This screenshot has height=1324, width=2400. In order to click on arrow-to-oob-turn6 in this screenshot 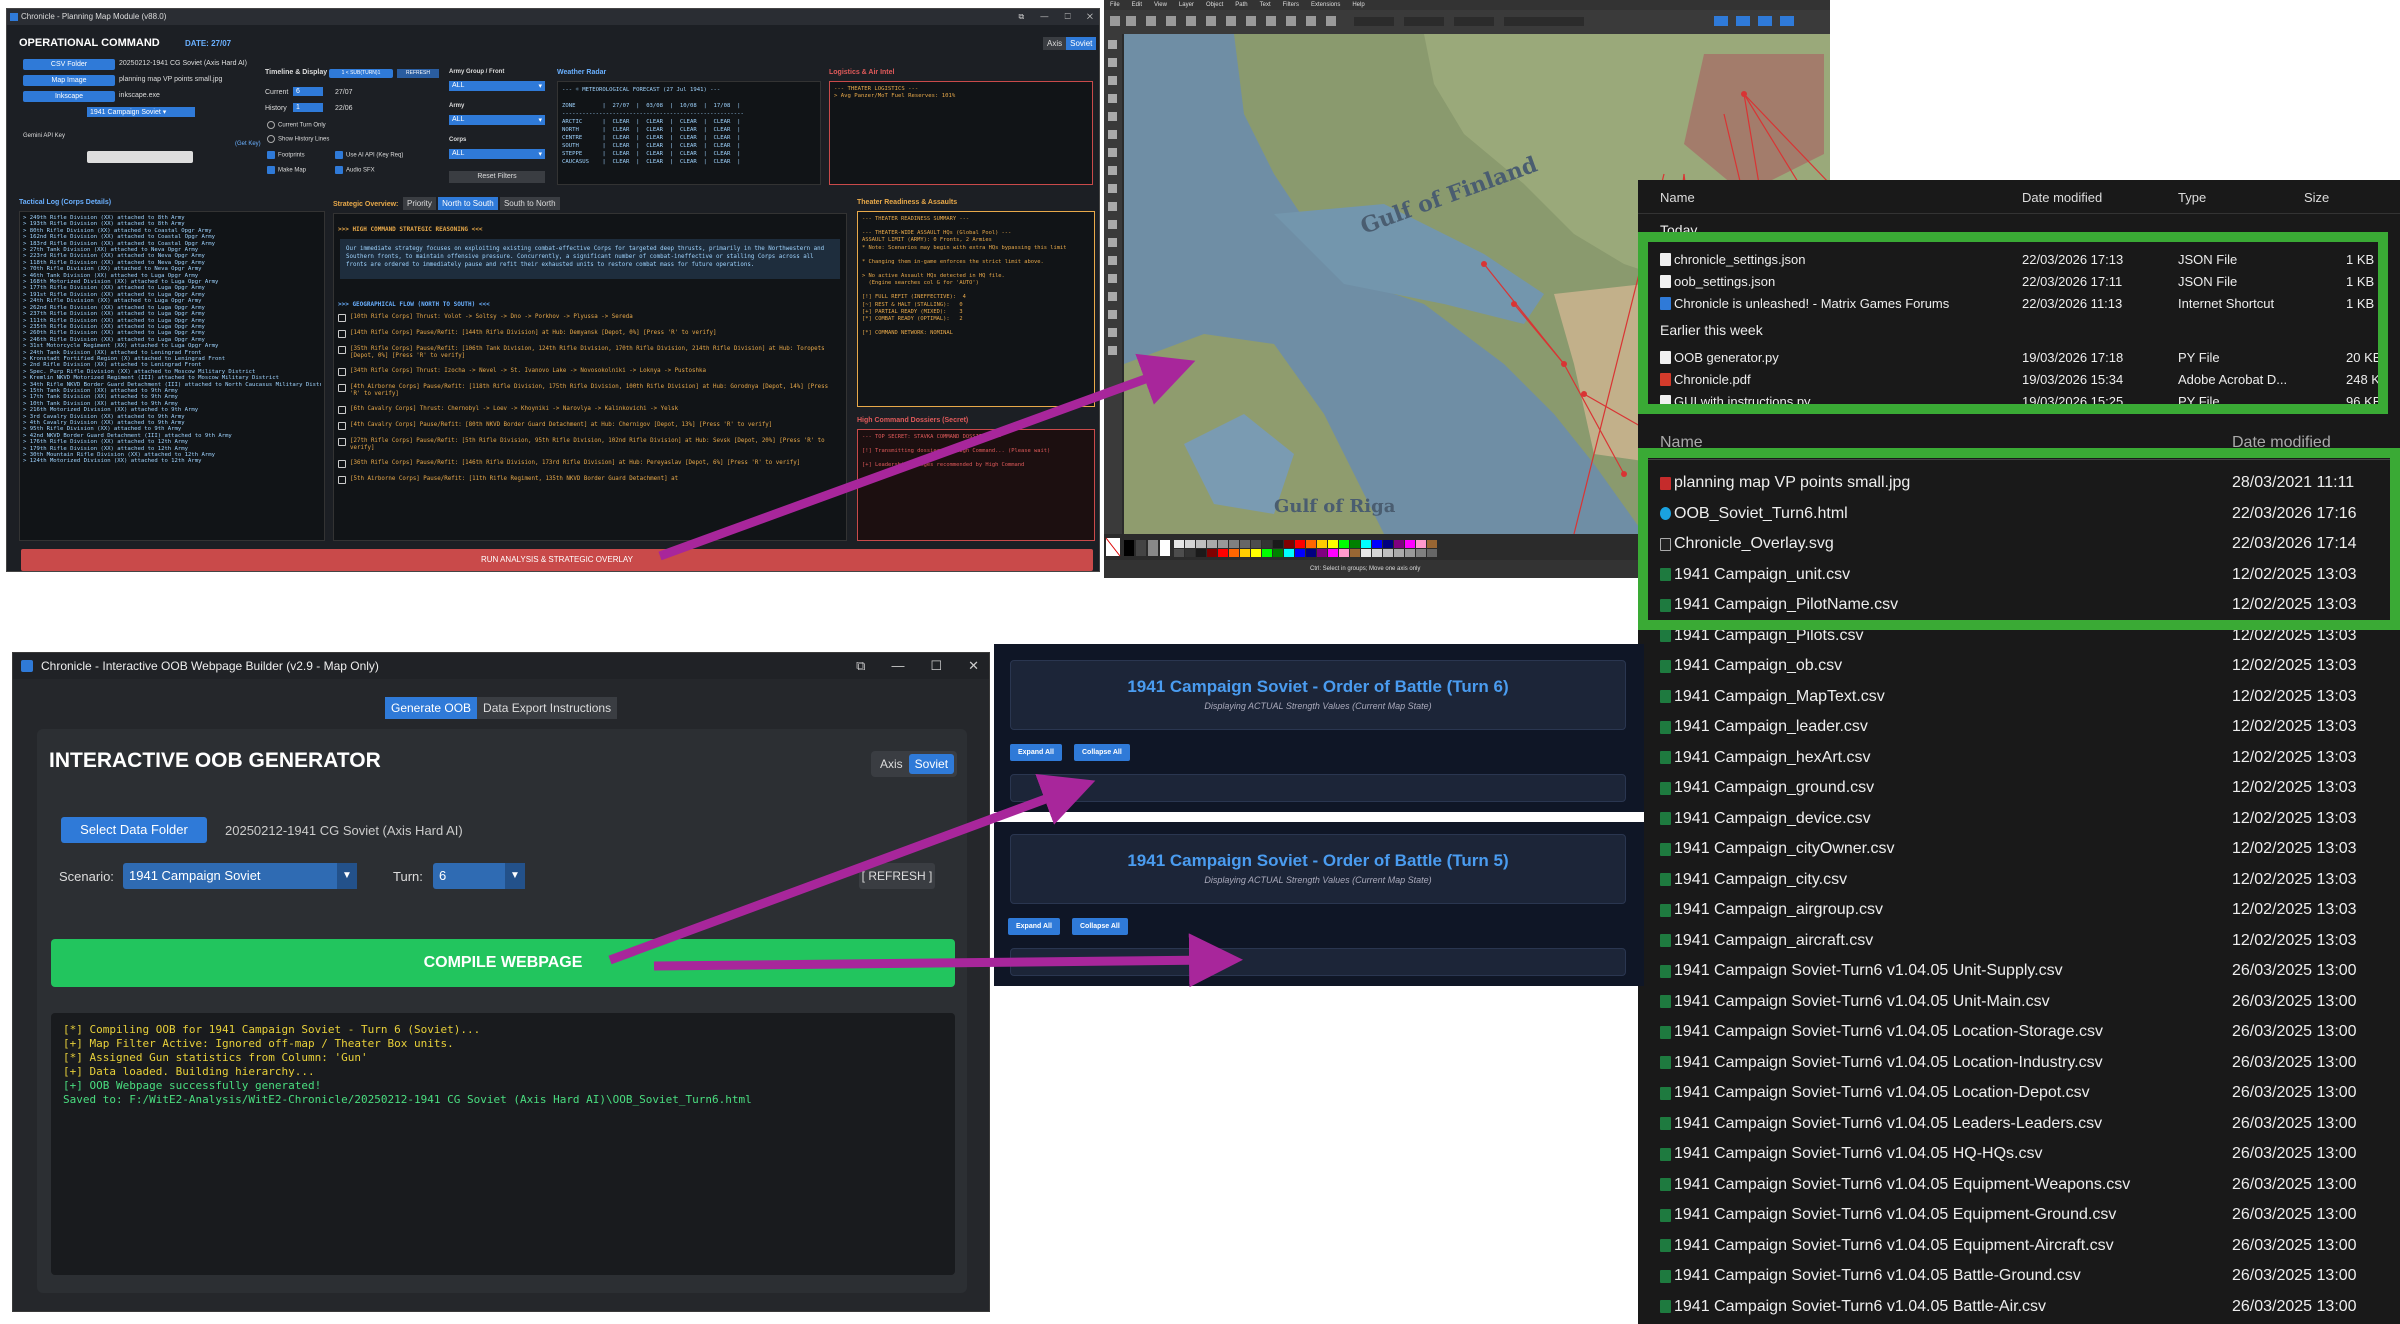, I will do `click(852, 869)`.